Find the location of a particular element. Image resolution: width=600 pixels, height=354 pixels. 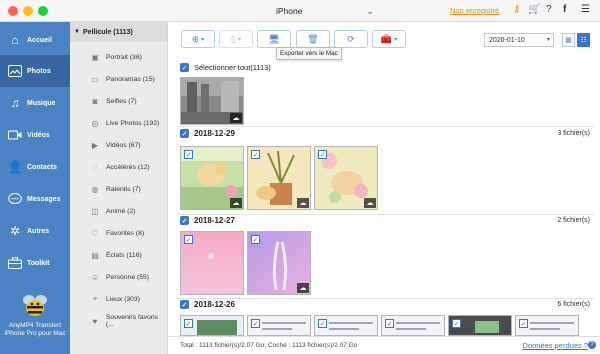

music-icon: ♫ is located at coordinates (15, 103).